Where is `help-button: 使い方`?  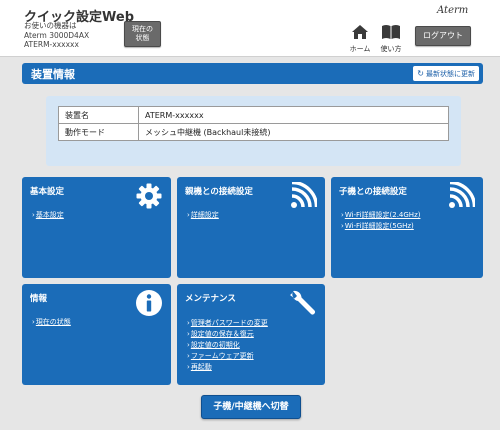
help-button: 使い方 is located at coordinates (391, 38).